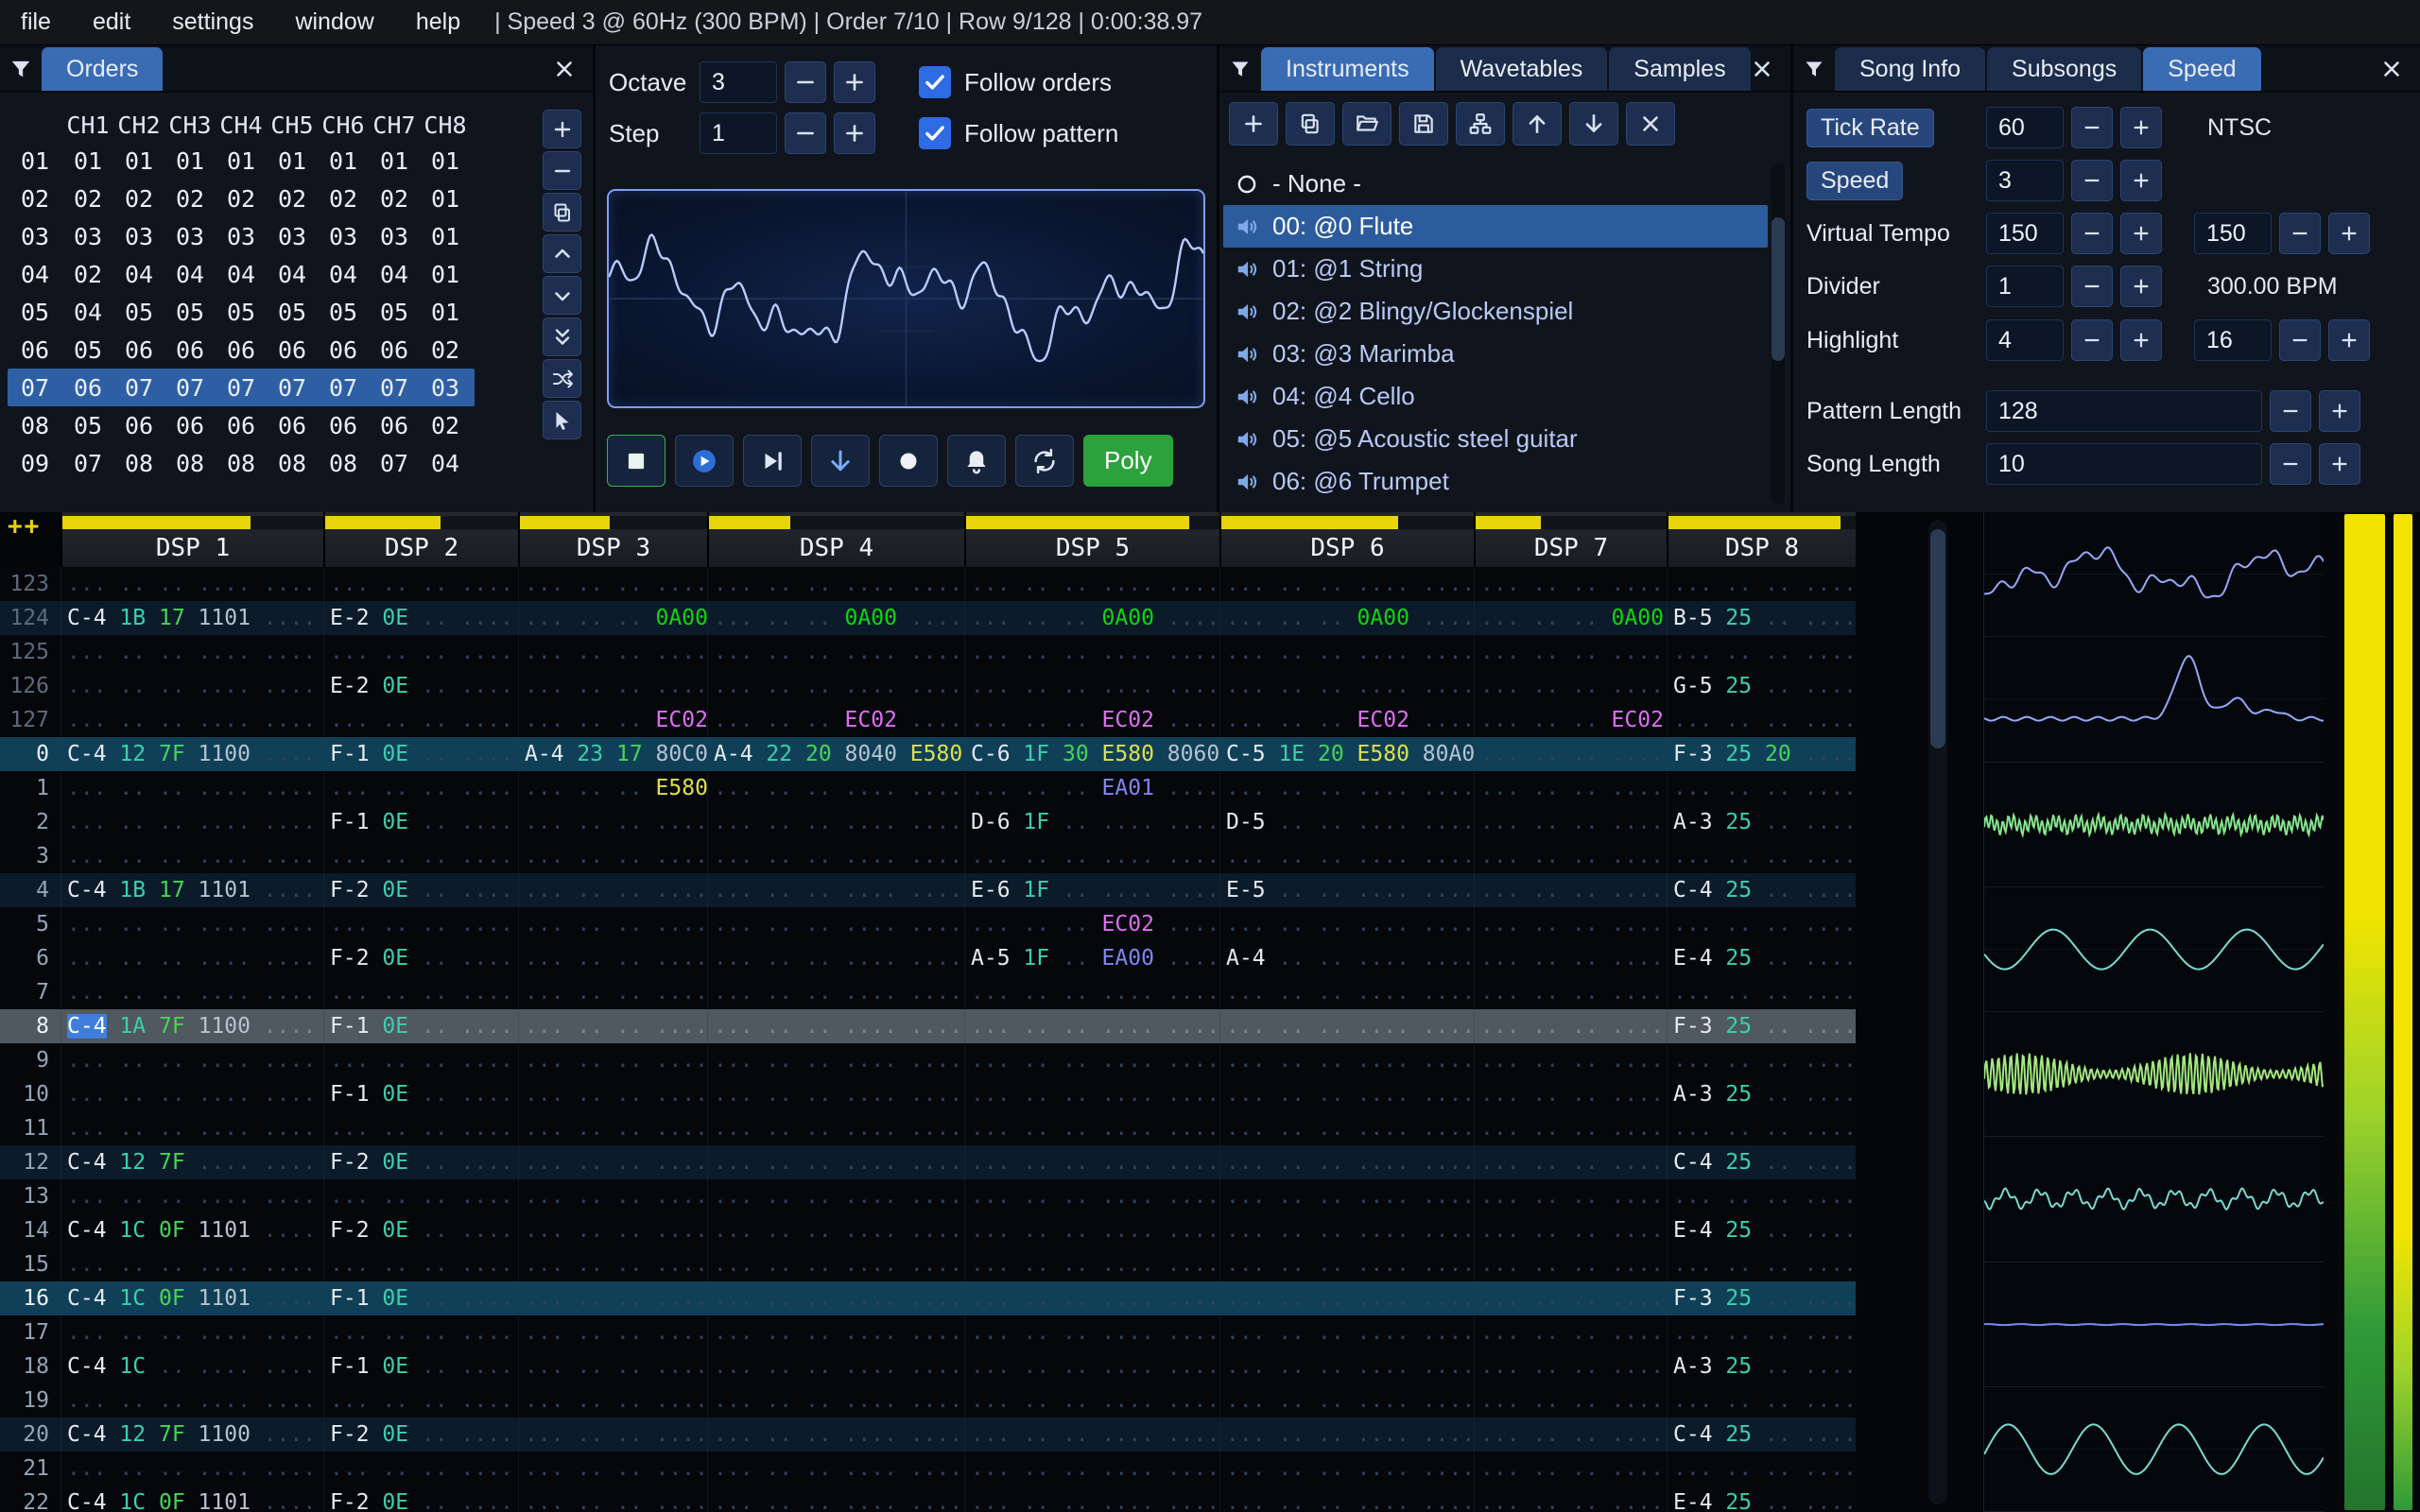  What do you see at coordinates (2025, 286) in the screenshot?
I see `divider-input: 1` at bounding box center [2025, 286].